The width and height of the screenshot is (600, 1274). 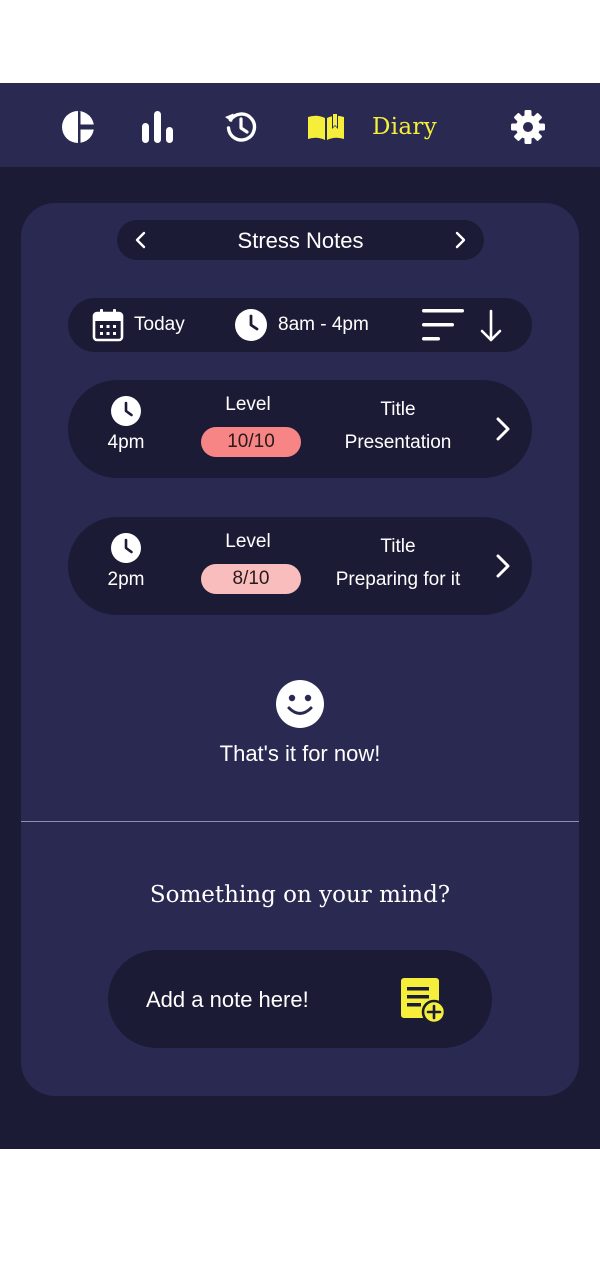 I want to click on date-filter: Today, so click(x=138, y=325).